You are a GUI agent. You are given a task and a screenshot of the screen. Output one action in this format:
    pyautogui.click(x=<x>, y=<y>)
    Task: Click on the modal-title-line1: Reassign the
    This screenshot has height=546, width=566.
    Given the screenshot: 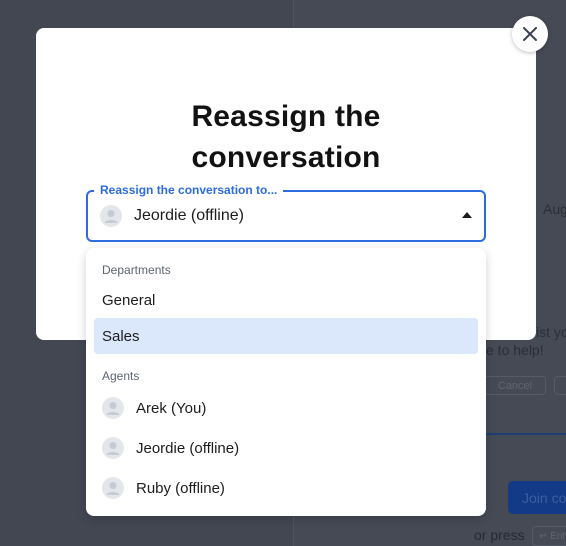 What is the action you would take?
    pyautogui.click(x=286, y=116)
    